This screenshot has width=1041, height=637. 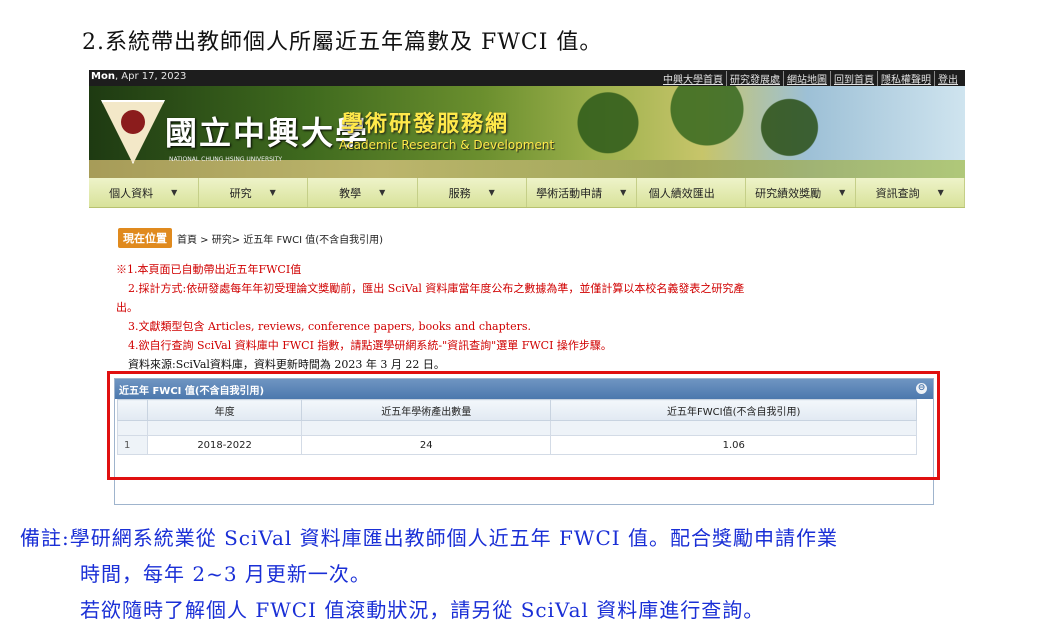 I want to click on remark-line-2: 時間，每年 2~3 月更新一次。, so click(x=225, y=574).